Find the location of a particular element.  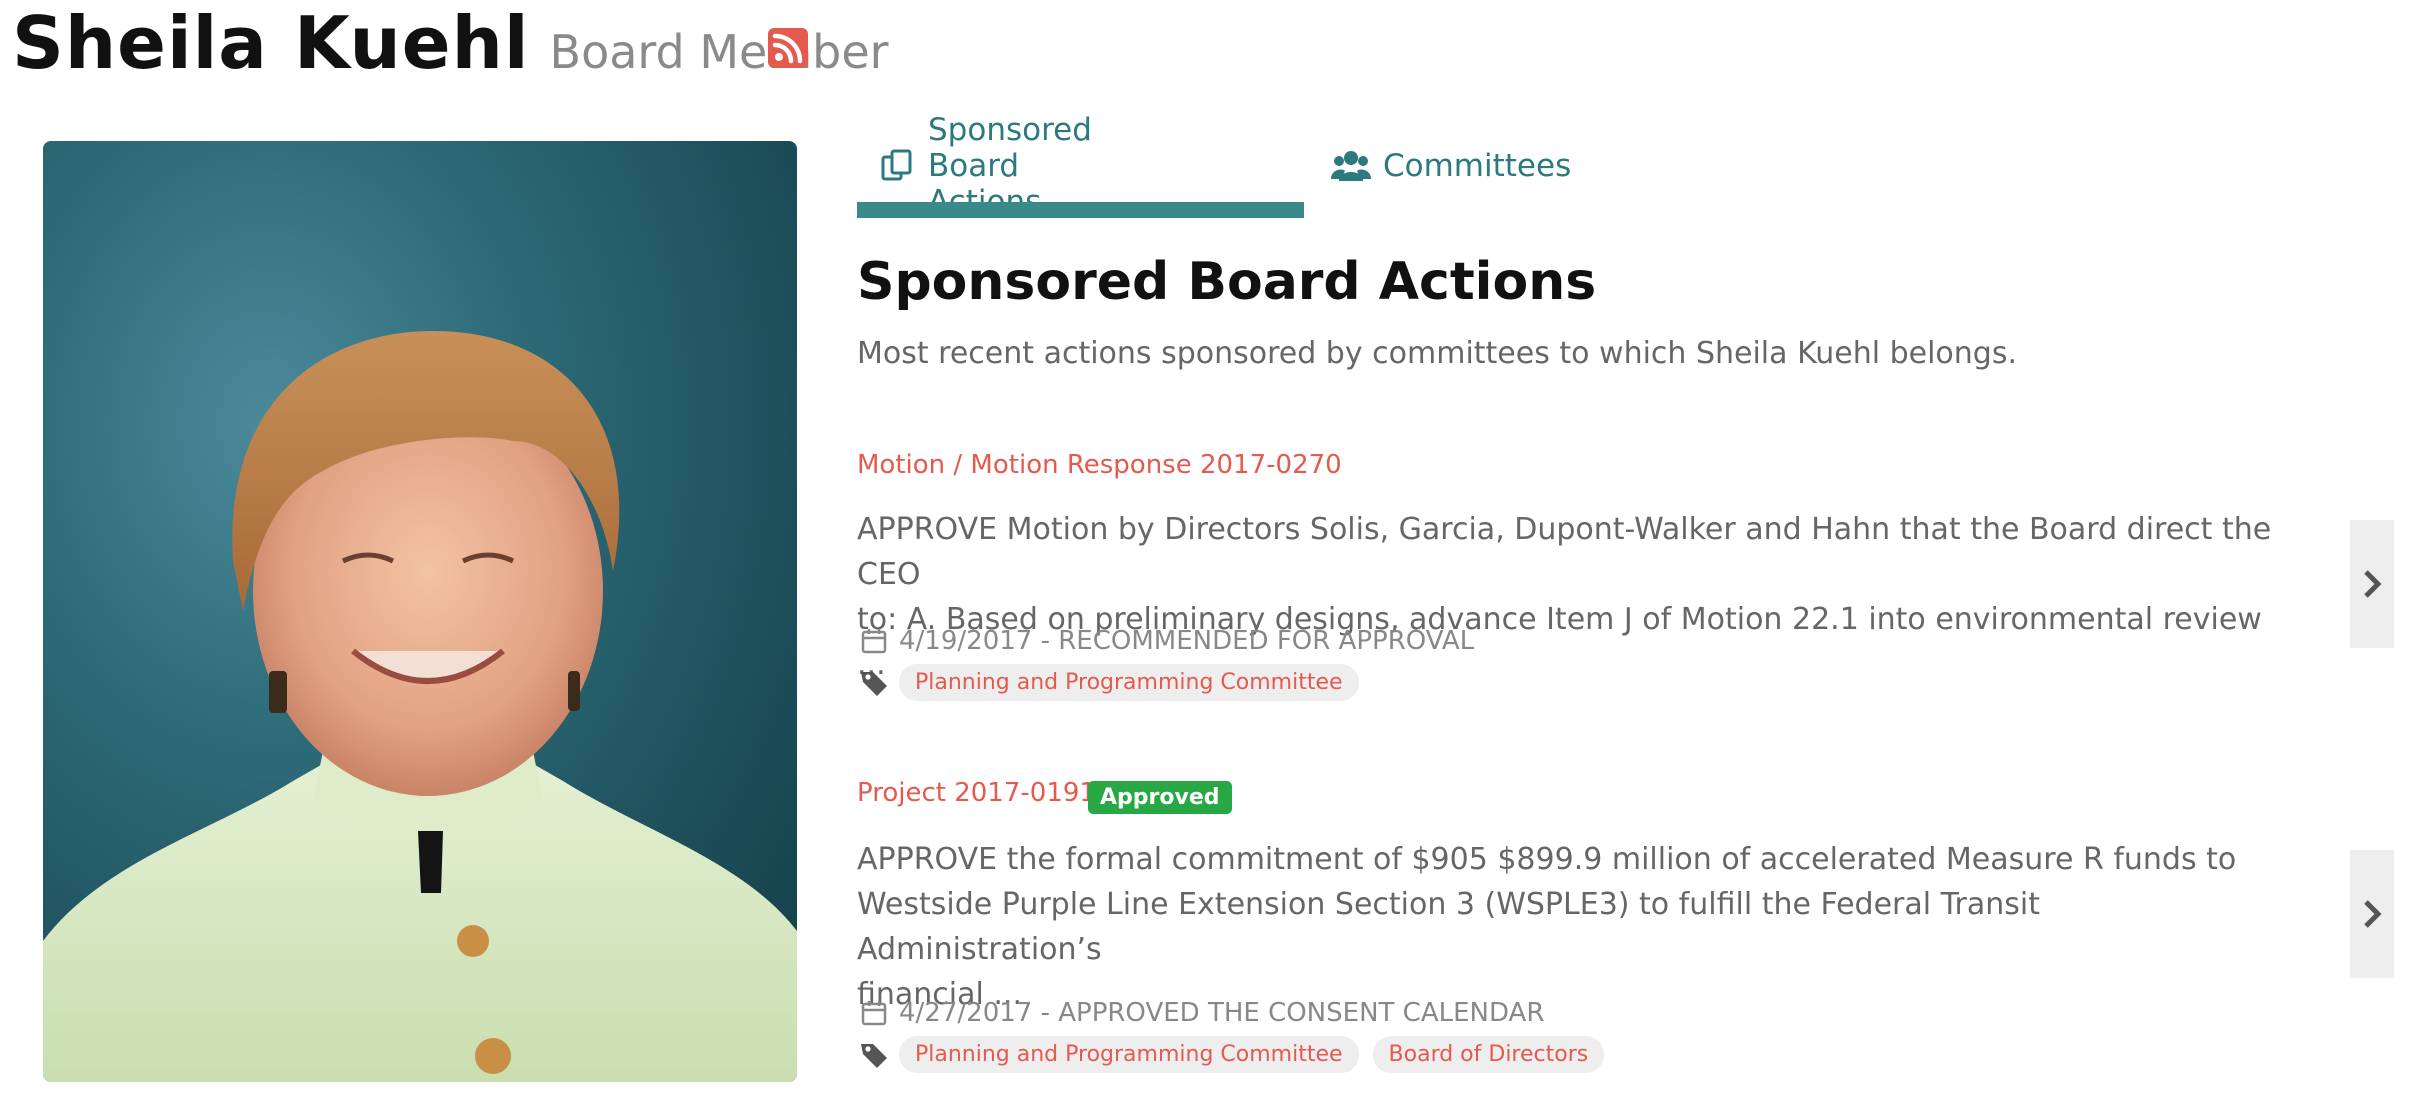

active-tab-indicator is located at coordinates (1080, 210).